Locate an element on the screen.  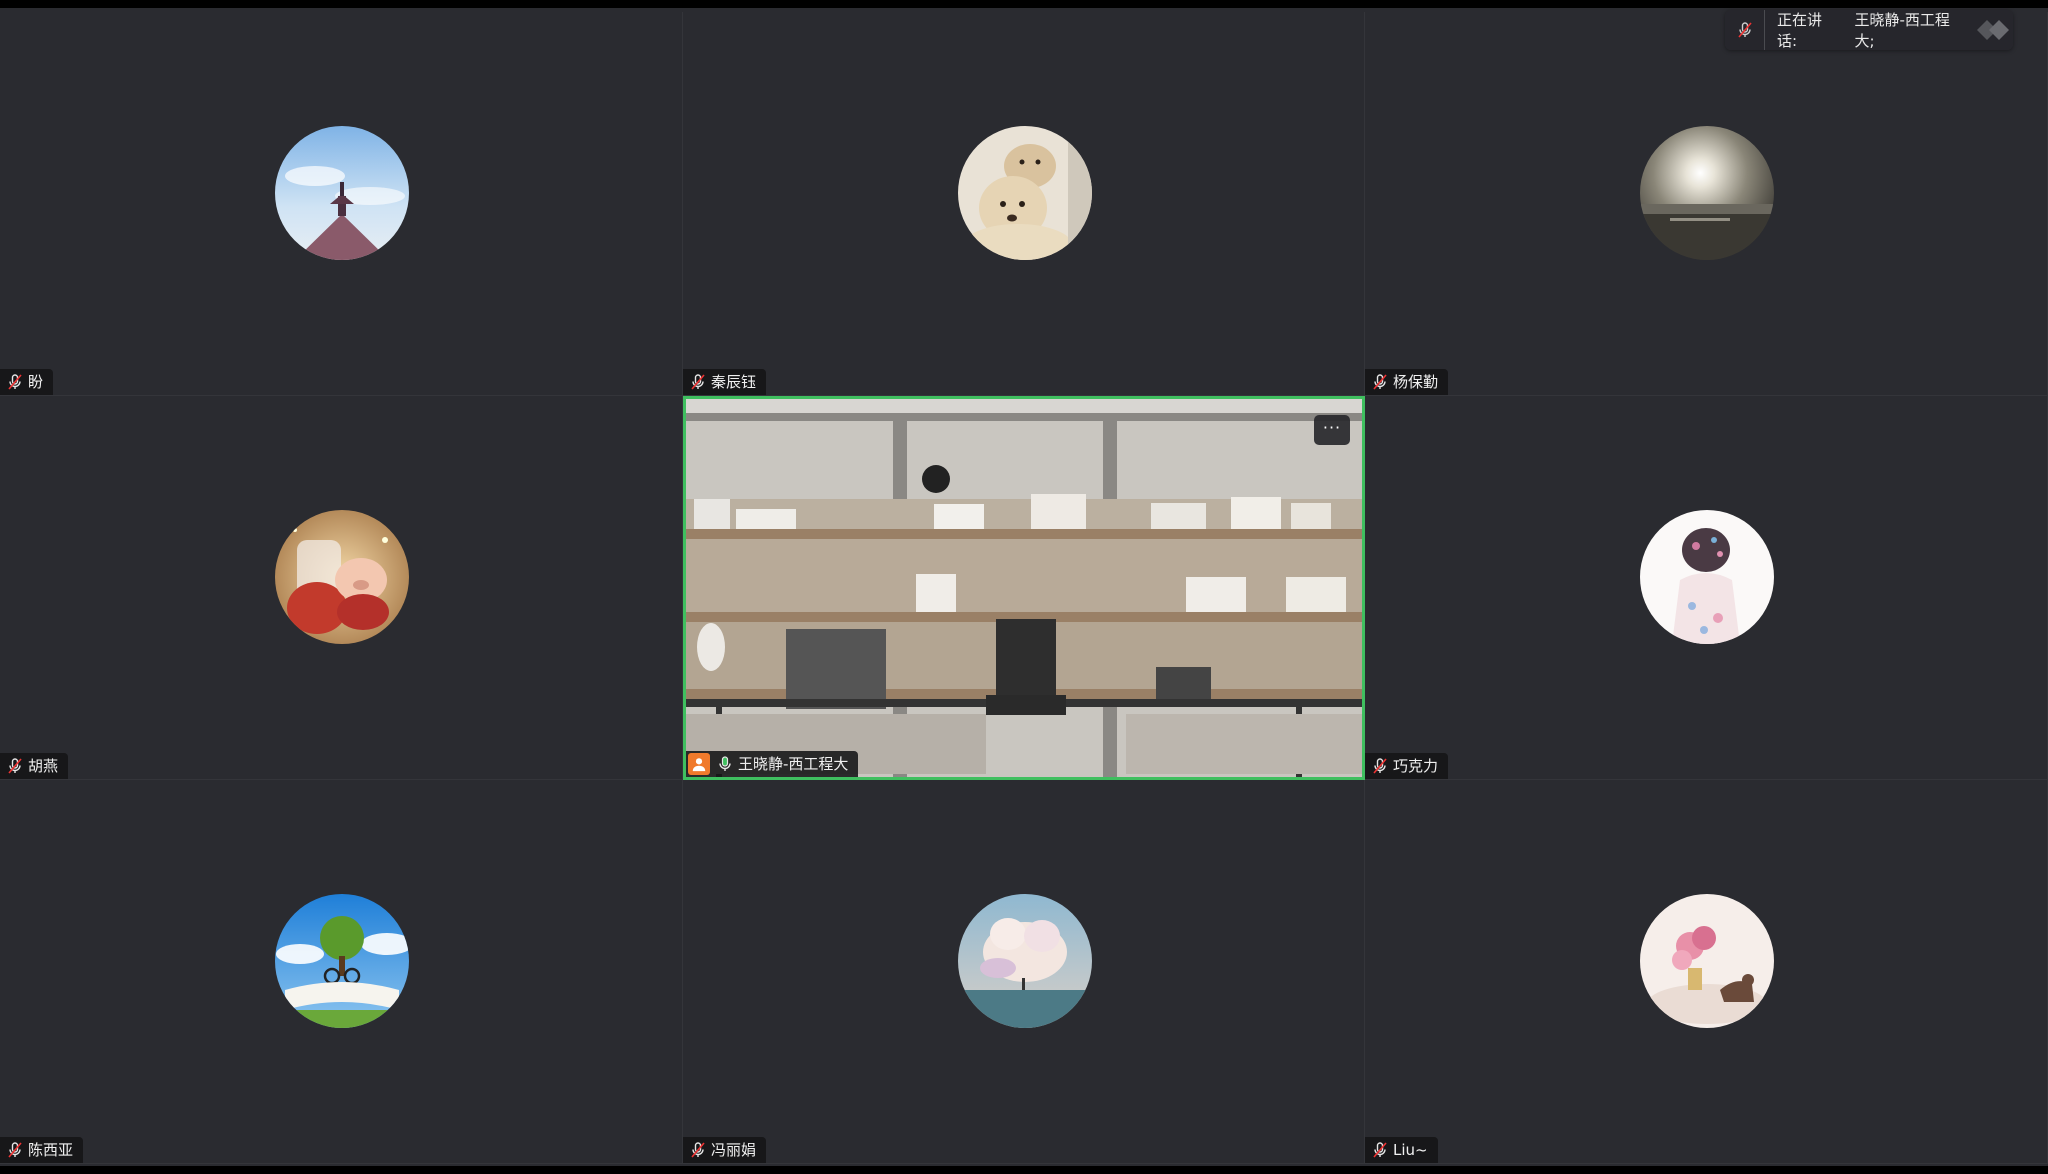
participant-name-tag: 冯丽娟 is located at coordinates (725, 1150).